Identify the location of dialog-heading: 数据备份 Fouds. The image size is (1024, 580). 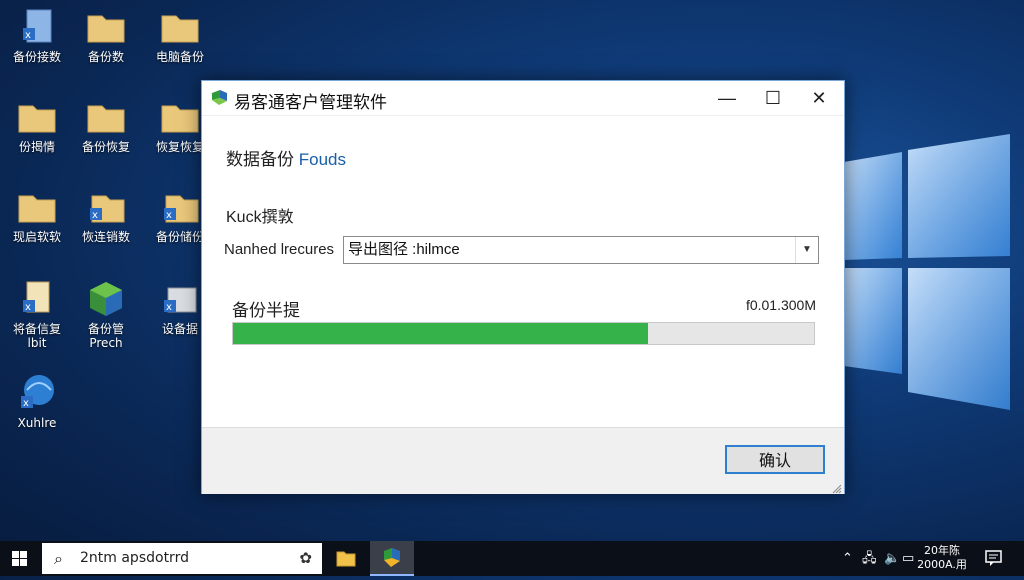
(286, 159).